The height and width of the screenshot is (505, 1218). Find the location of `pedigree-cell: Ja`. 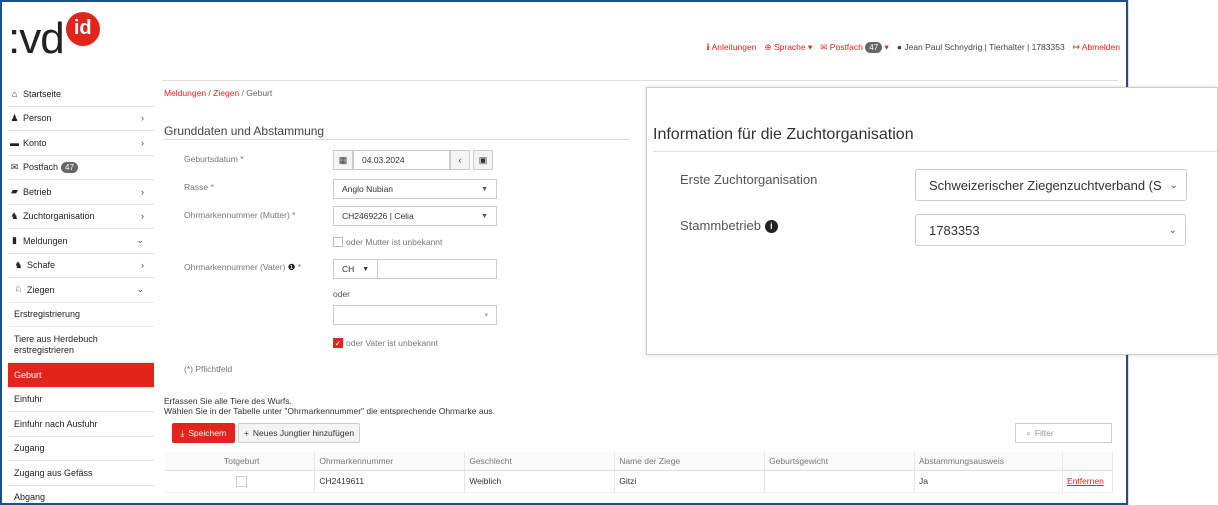

pedigree-cell: Ja is located at coordinates (988, 481).